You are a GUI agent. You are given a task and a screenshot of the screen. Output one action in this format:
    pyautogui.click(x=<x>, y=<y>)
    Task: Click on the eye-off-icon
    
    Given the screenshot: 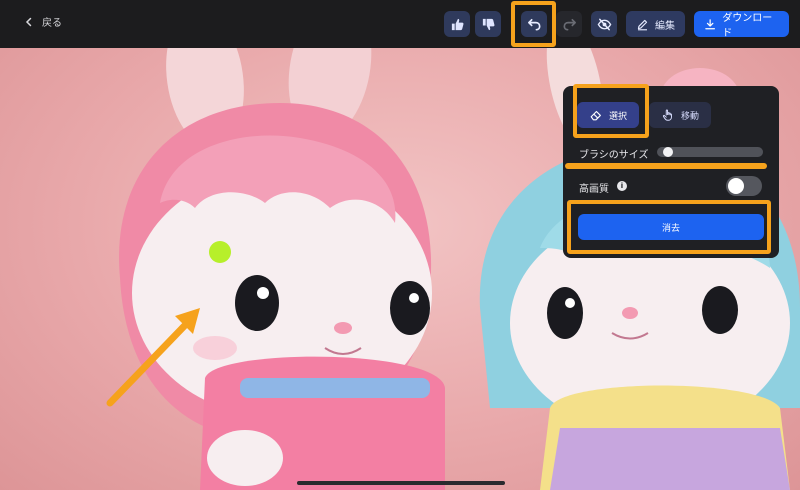 What is the action you would take?
    pyautogui.click(x=604, y=24)
    